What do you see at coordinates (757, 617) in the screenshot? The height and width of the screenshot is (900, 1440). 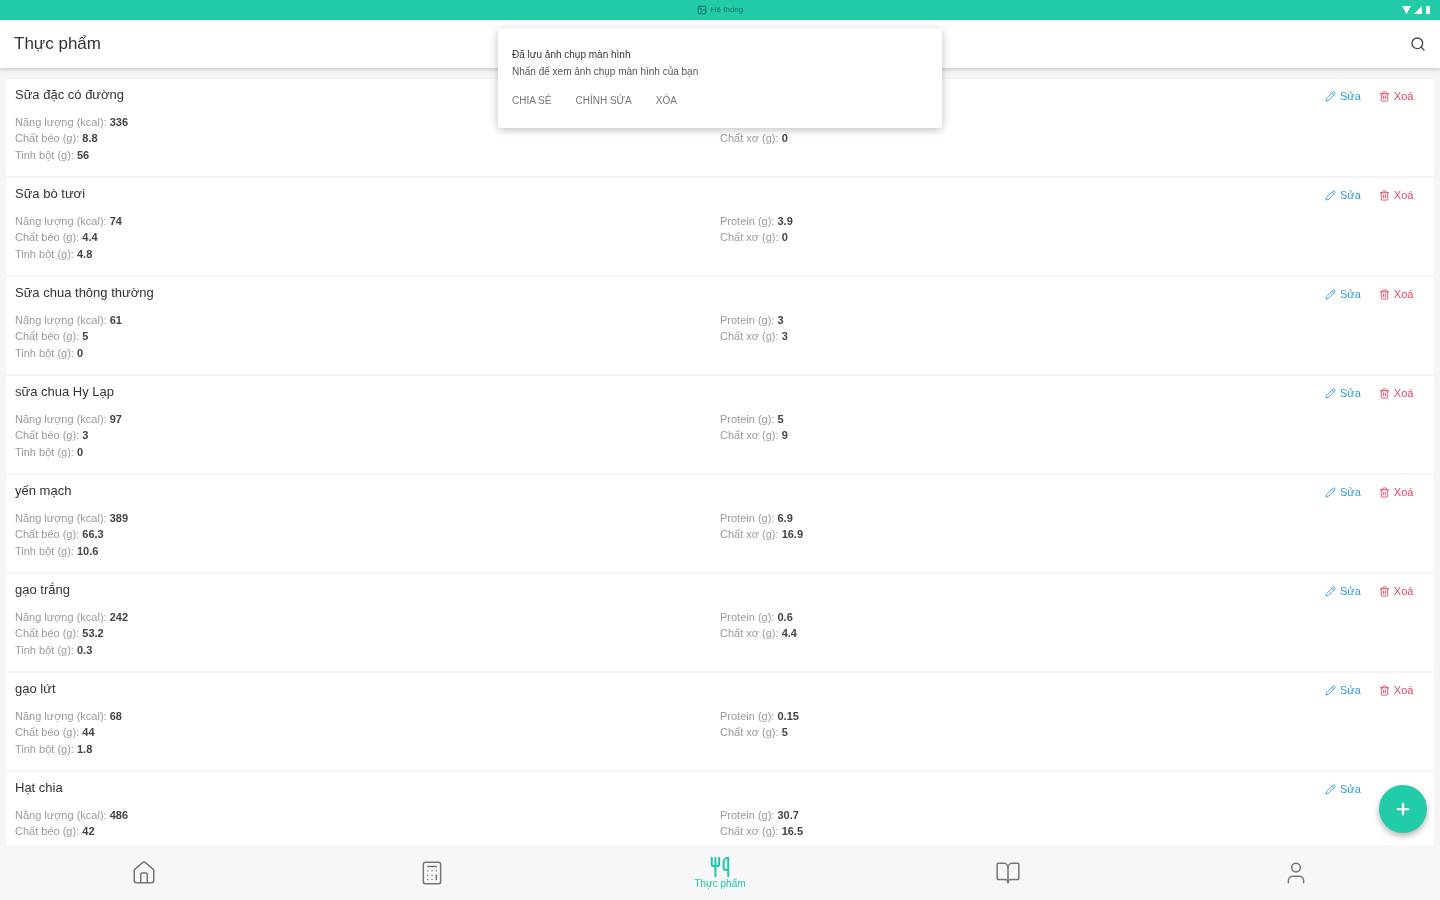 I see `nutrient-line: Protein (g): 0.6` at bounding box center [757, 617].